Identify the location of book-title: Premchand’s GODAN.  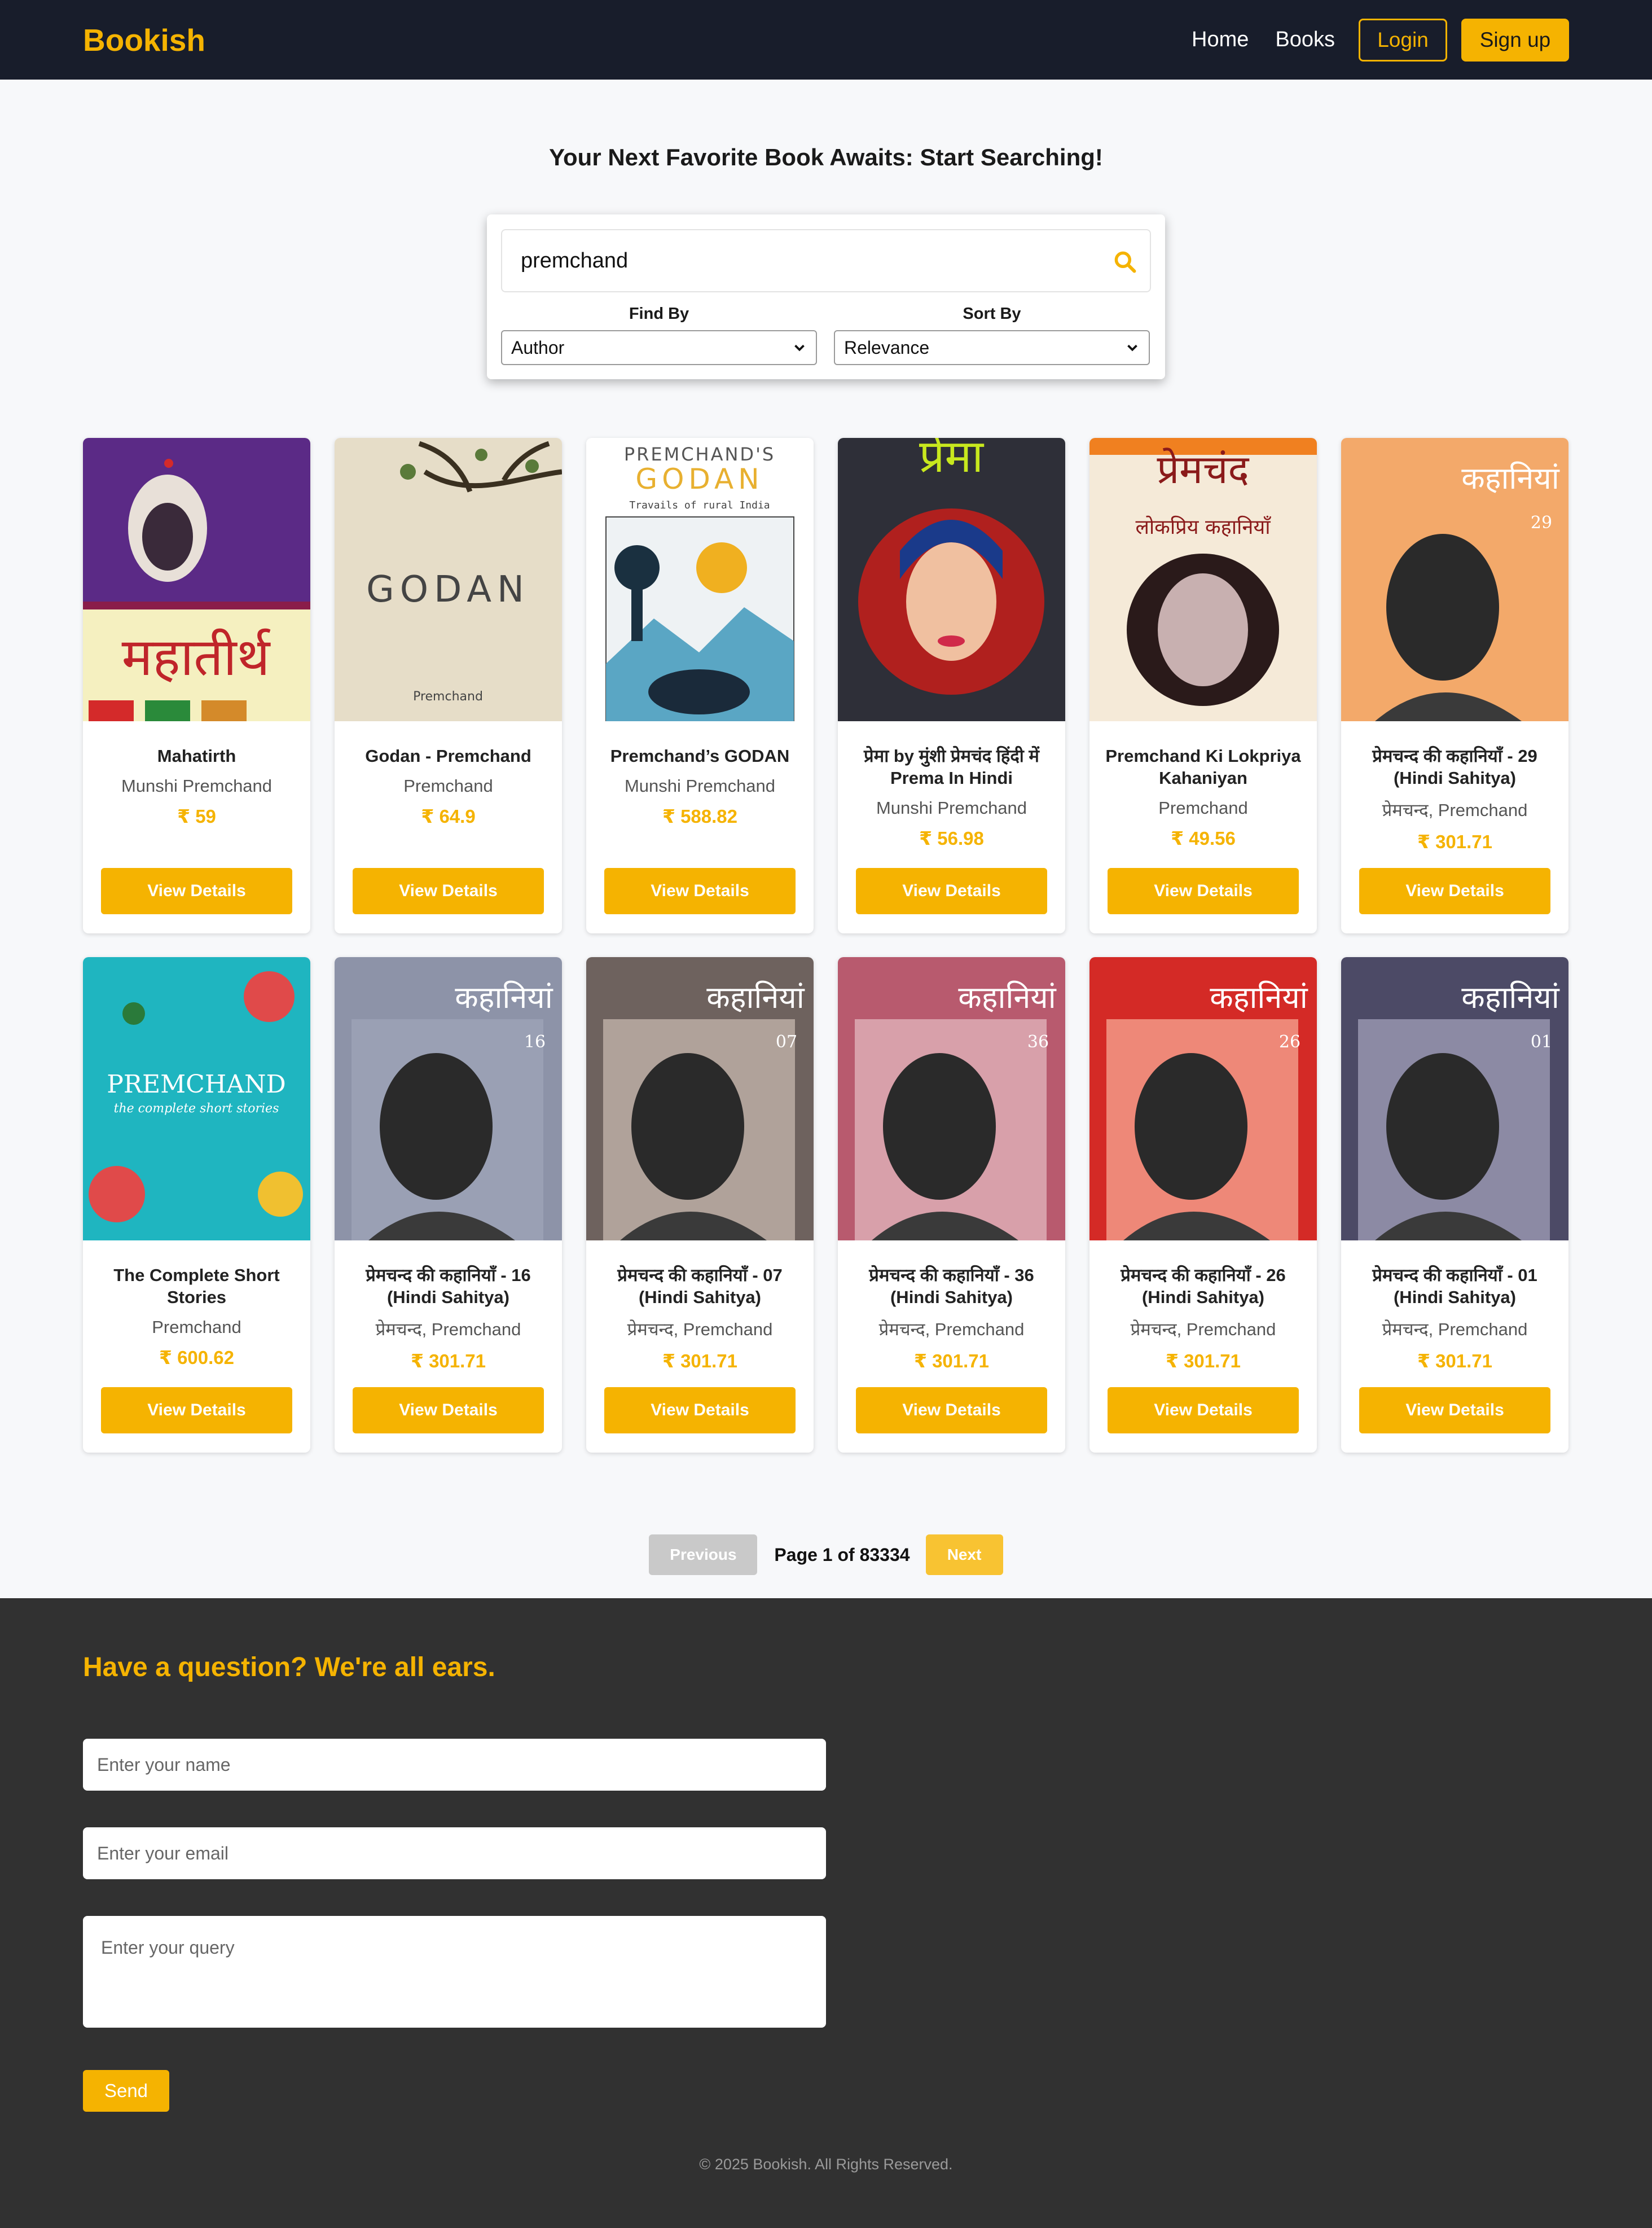
(700, 756).